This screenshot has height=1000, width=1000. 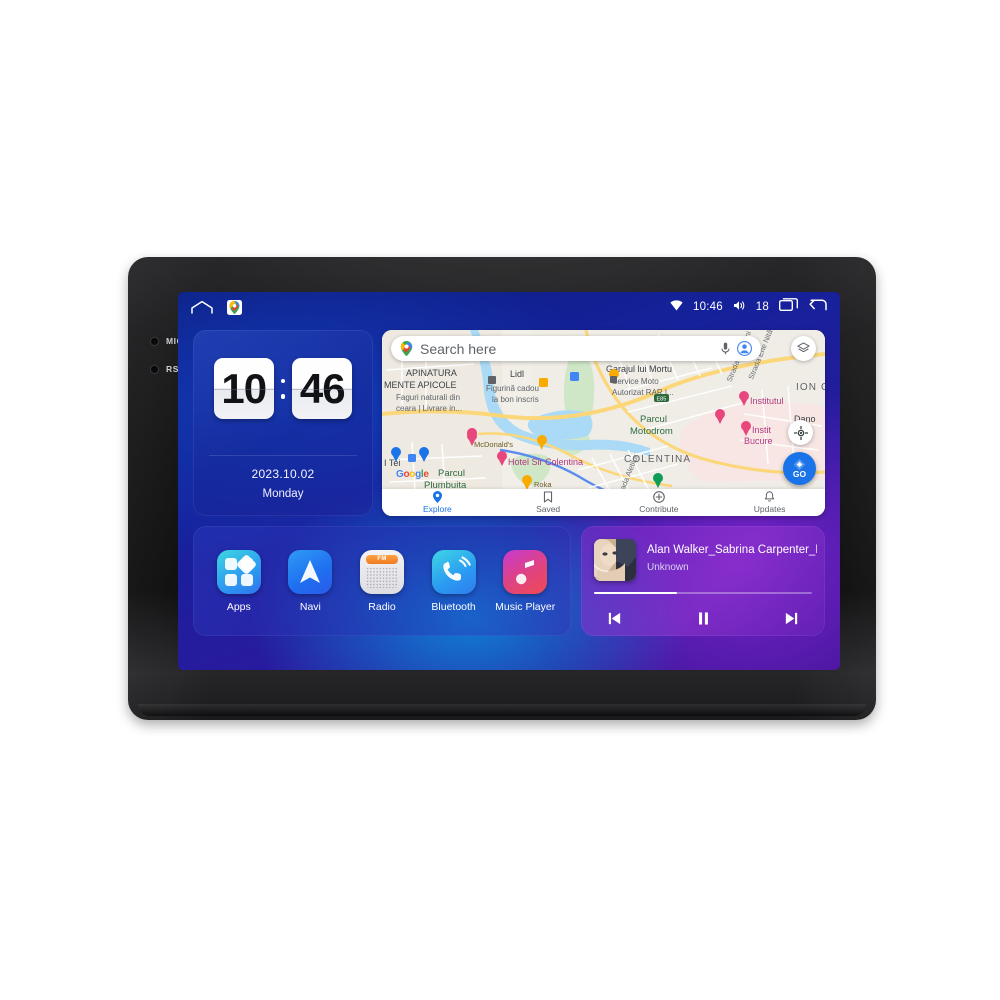 What do you see at coordinates (412, 474) in the screenshot?
I see `google-logo: Google` at bounding box center [412, 474].